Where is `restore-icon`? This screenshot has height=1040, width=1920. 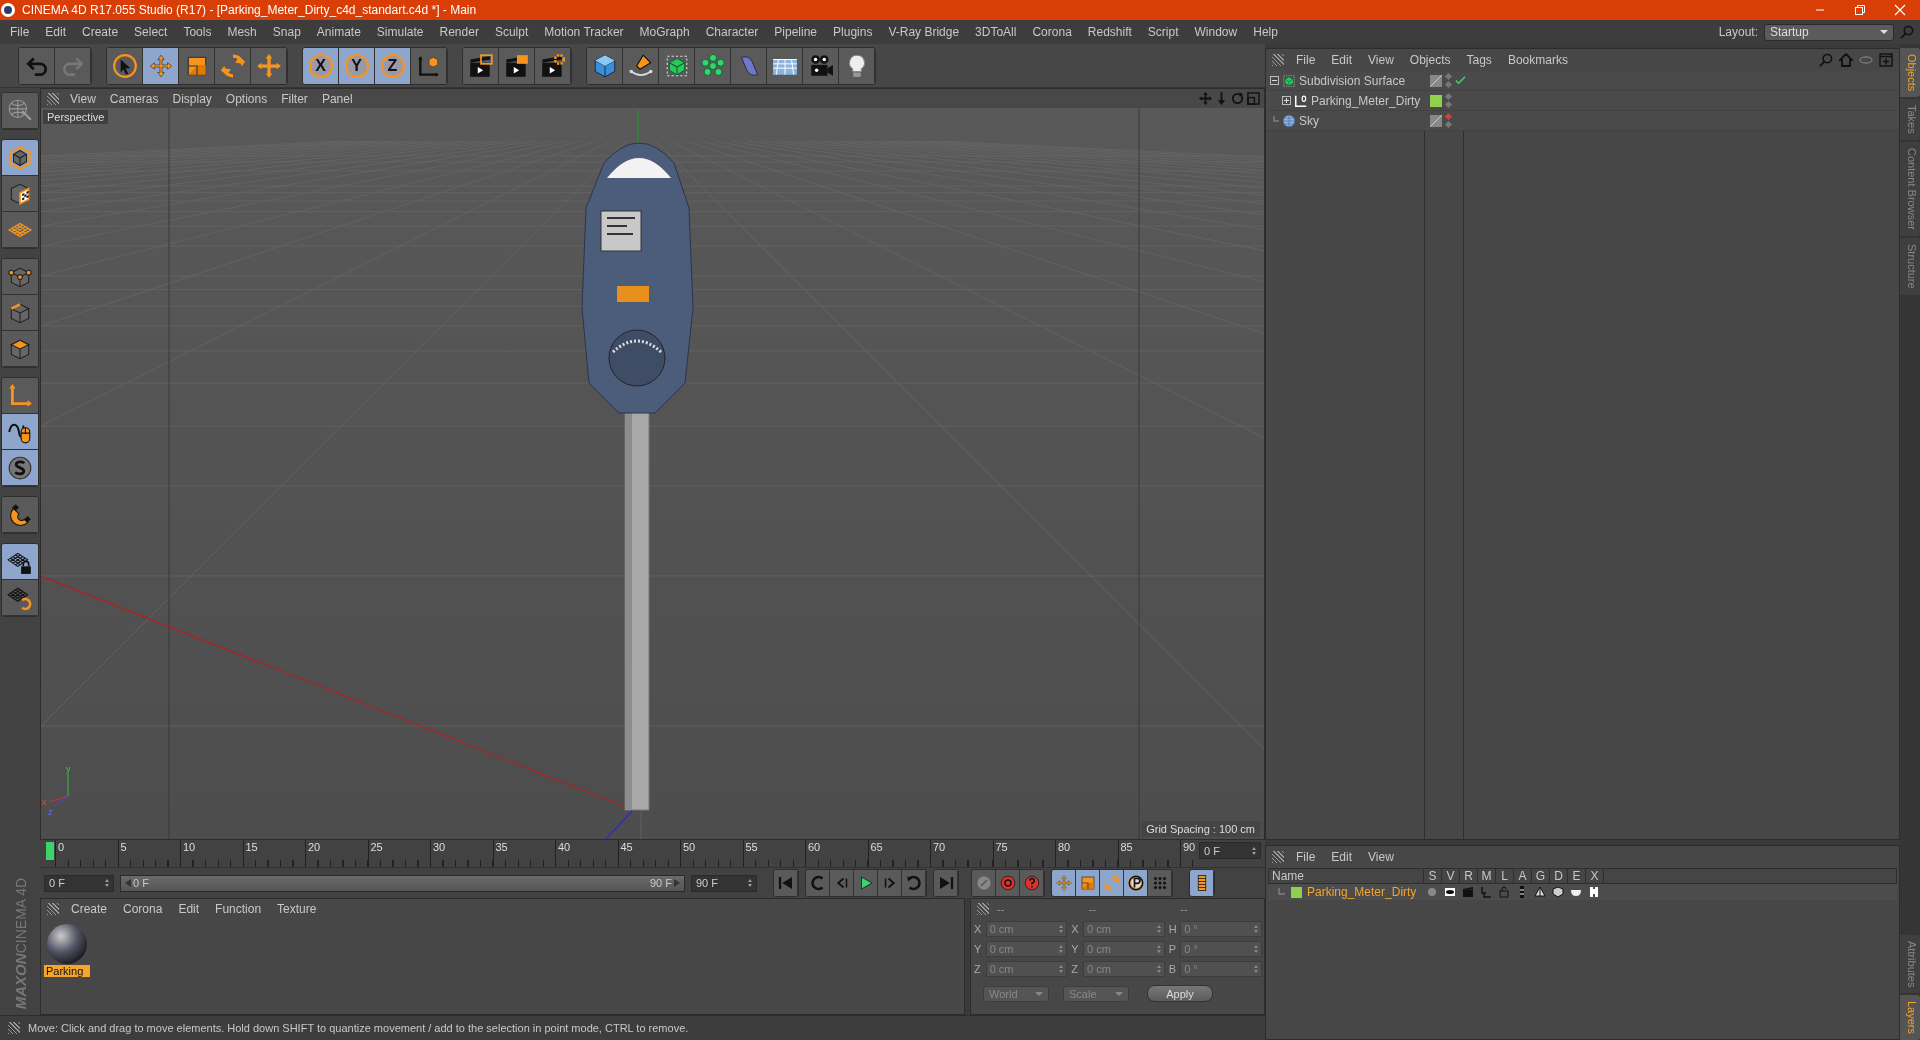 restore-icon is located at coordinates (1860, 10).